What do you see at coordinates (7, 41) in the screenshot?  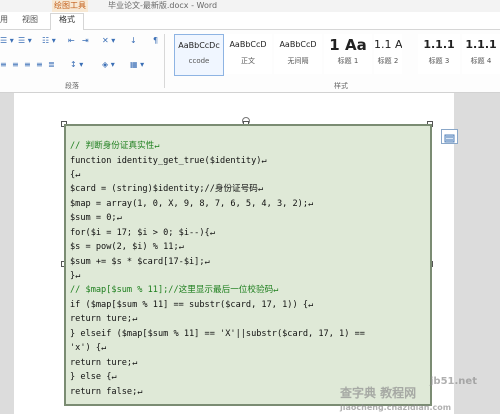 I see `bullets-icon: ☰ ▾` at bounding box center [7, 41].